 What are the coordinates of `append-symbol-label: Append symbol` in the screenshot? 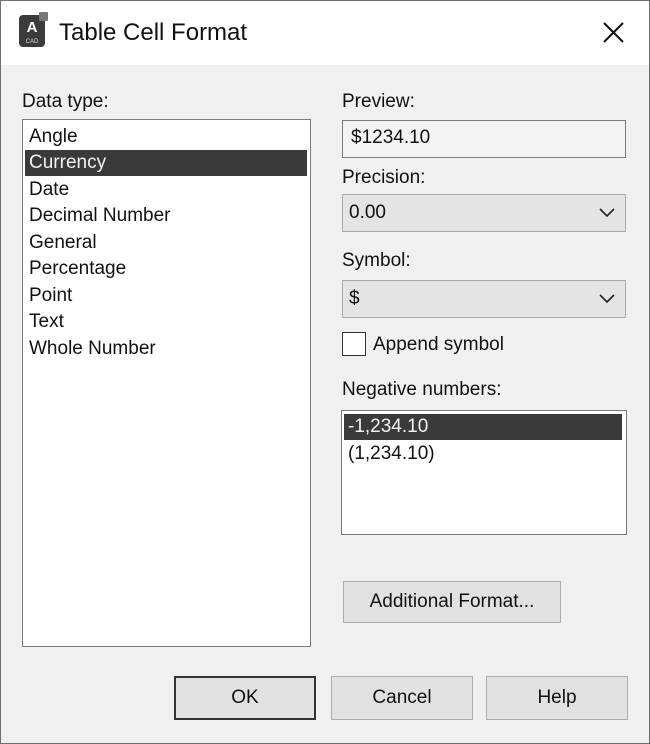 It's located at (438, 345).